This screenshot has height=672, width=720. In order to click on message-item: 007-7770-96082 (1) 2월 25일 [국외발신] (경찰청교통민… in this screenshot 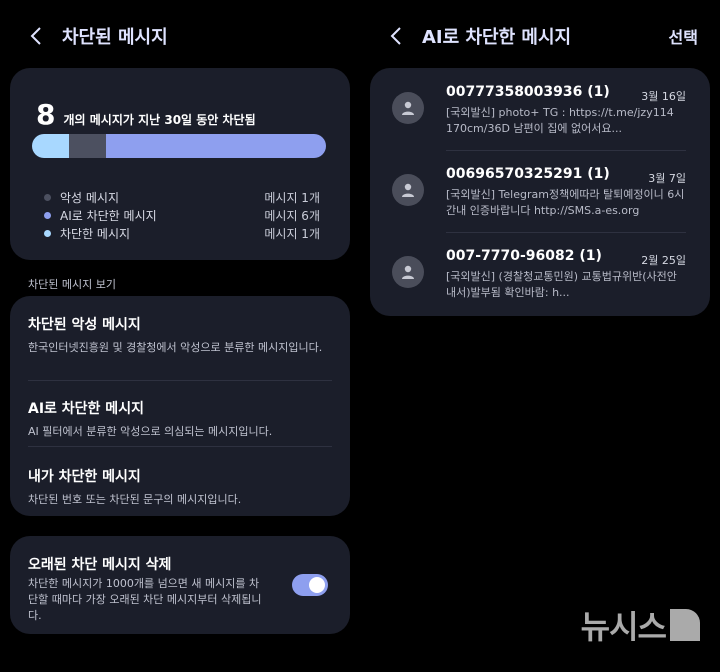, I will do `click(540, 282)`.